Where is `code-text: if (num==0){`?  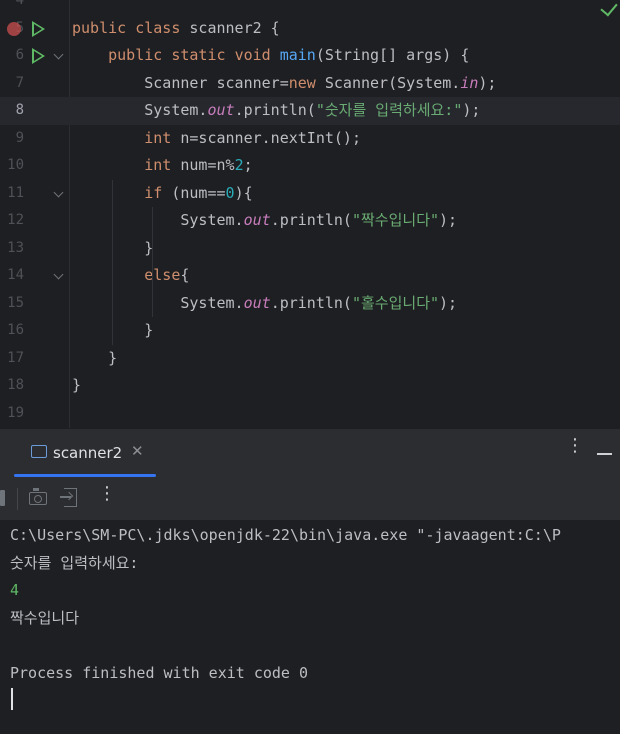
code-text: if (num==0){ is located at coordinates (162, 194).